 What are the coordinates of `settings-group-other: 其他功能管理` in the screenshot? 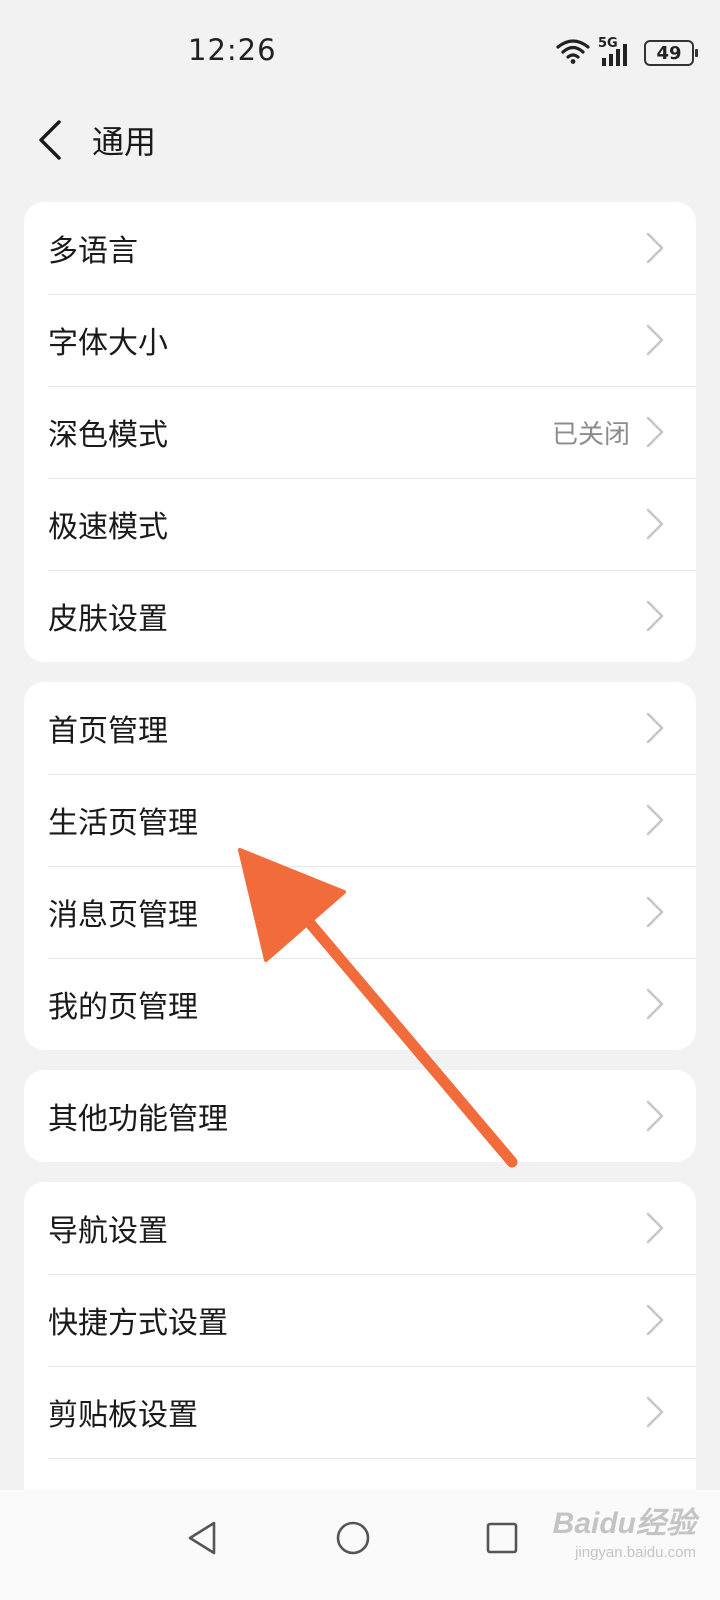 It's located at (360, 1116).